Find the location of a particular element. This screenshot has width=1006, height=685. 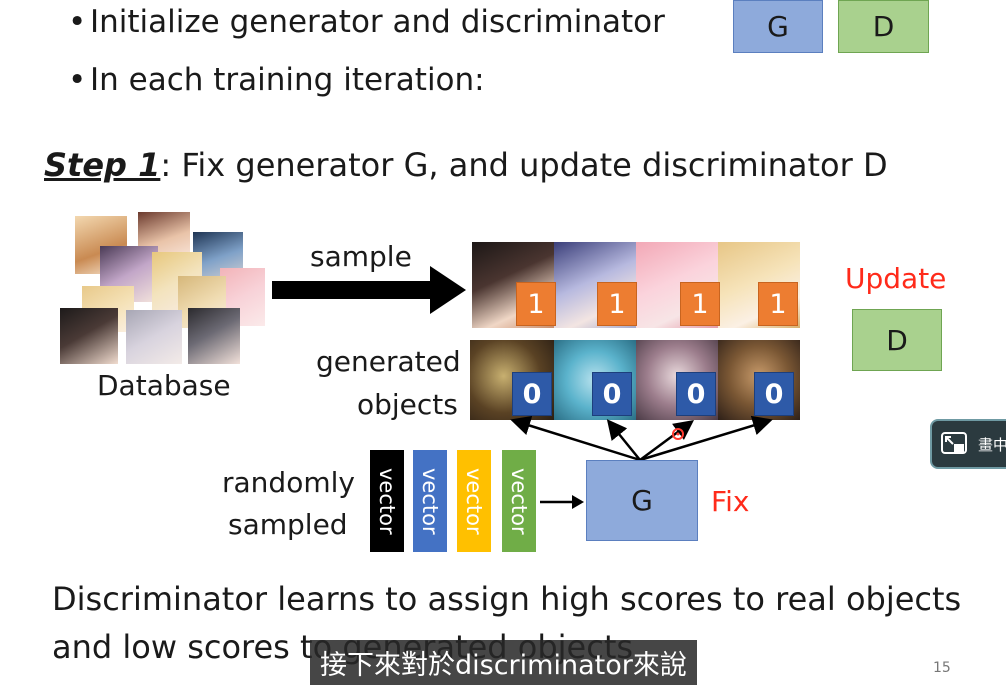

vector-blue: vector is located at coordinates (430, 501).